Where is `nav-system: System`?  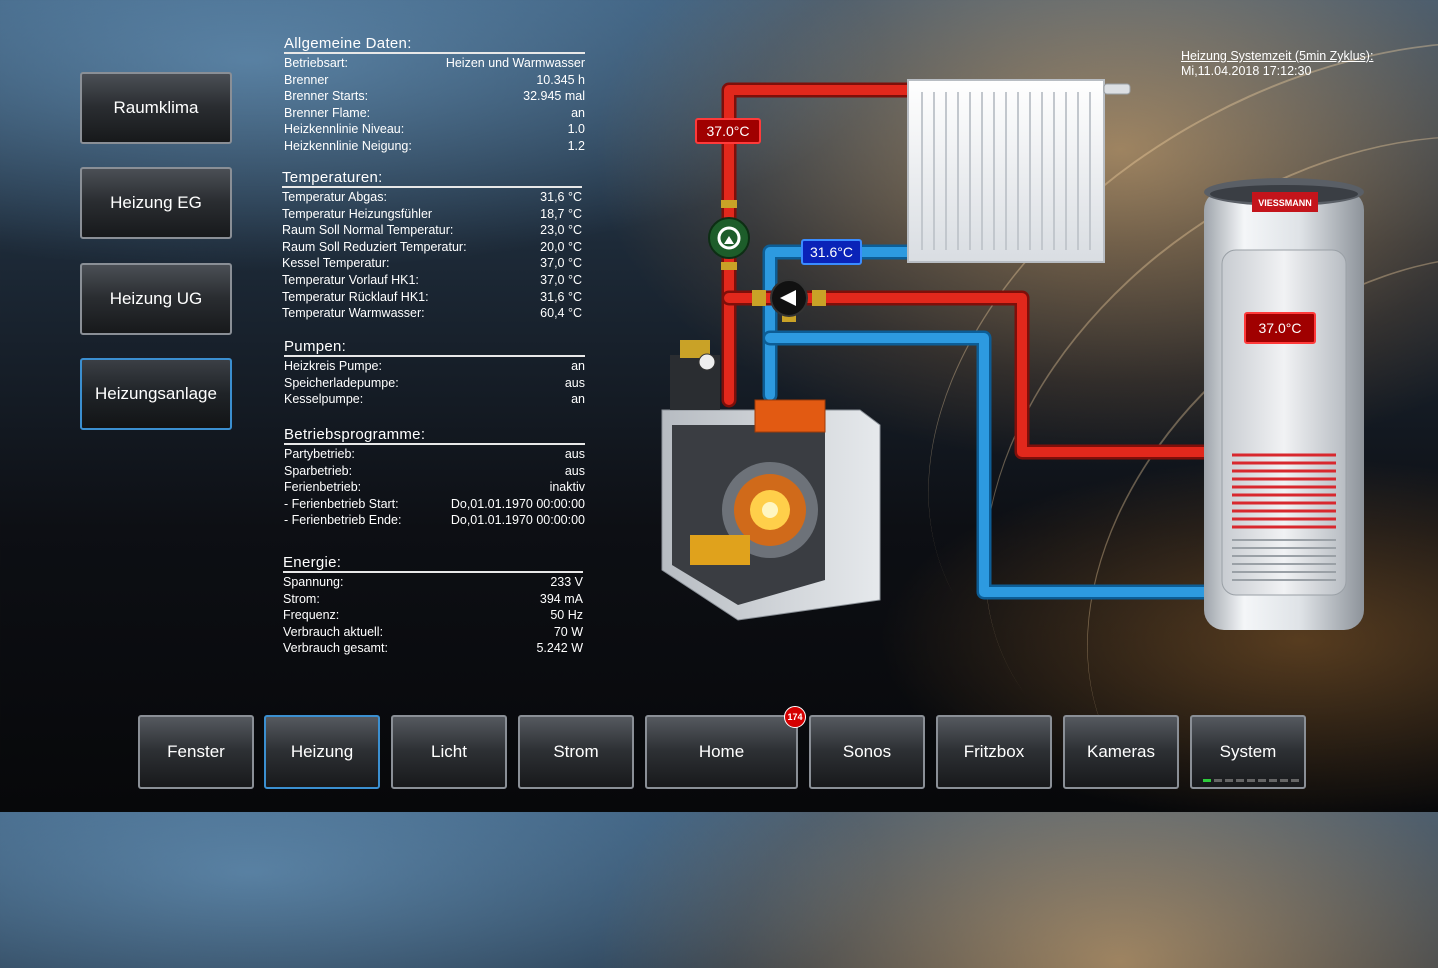 nav-system: System is located at coordinates (1248, 752).